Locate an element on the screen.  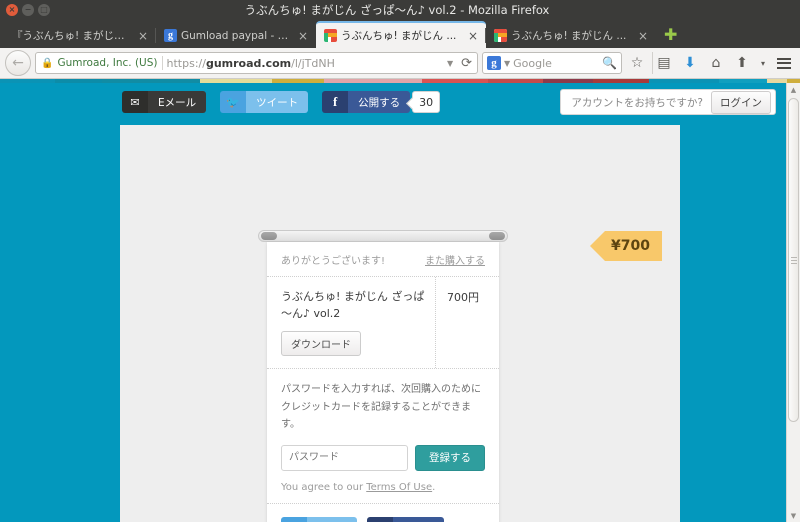
tab-2-active: うぶんちゅ! まがじん ... × is located at coordinates (401, 34).